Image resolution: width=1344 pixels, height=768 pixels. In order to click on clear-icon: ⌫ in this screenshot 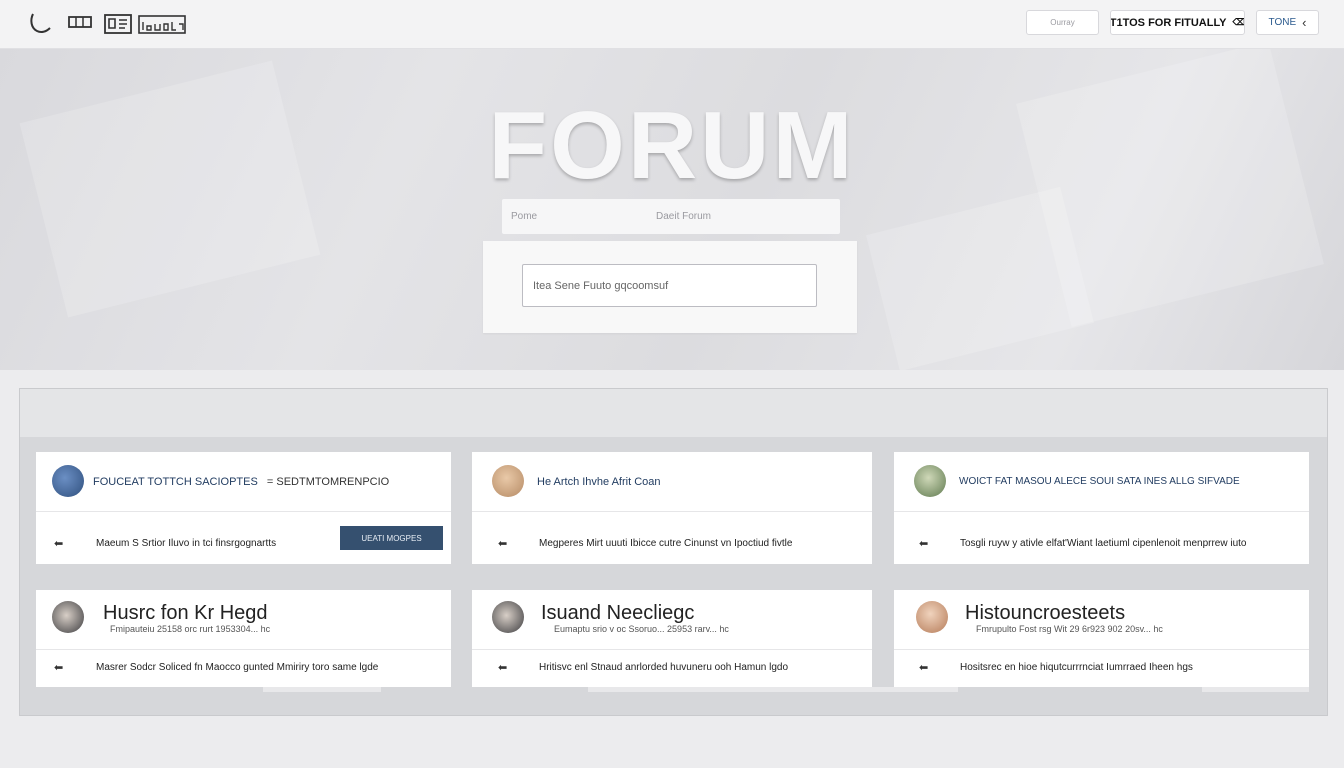, I will do `click(1238, 22)`.